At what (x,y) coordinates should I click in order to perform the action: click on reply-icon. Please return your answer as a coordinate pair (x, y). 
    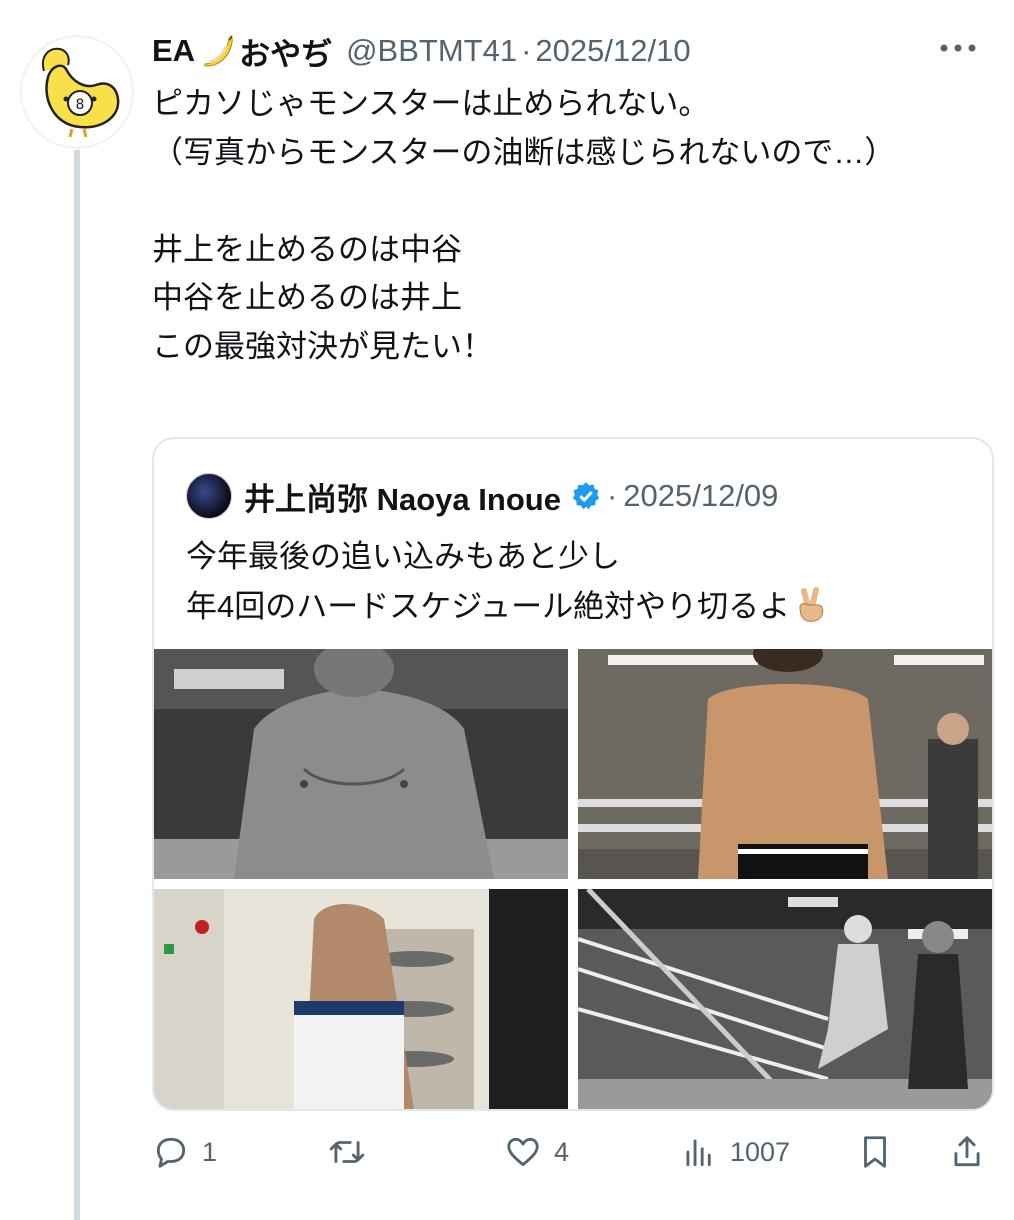
    Looking at the image, I should click on (171, 1152).